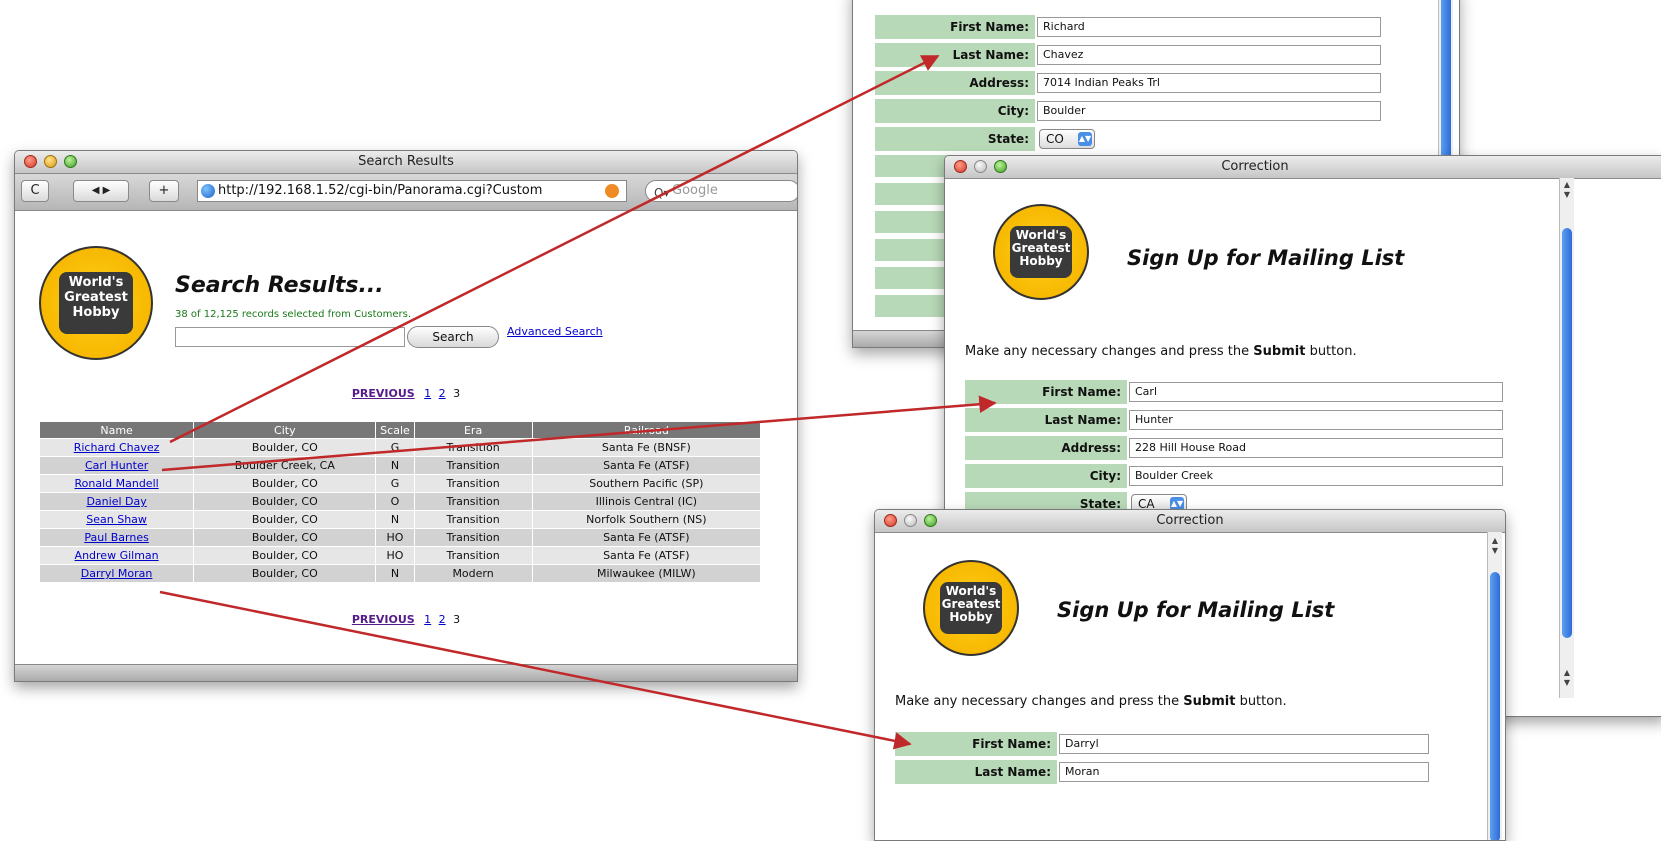 This screenshot has height=841, width=1661. I want to click on back-forward-buttons: ◀ ▶, so click(101, 191).